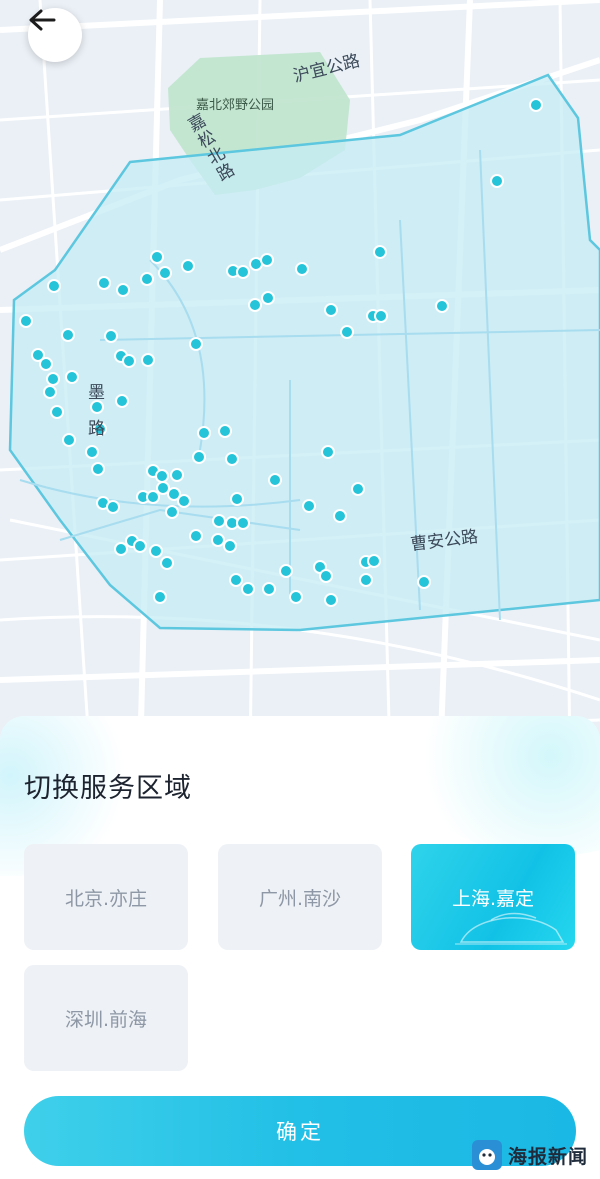 Image resolution: width=600 pixels, height=1179 pixels. I want to click on arrow-left-icon, so click(42, 20).